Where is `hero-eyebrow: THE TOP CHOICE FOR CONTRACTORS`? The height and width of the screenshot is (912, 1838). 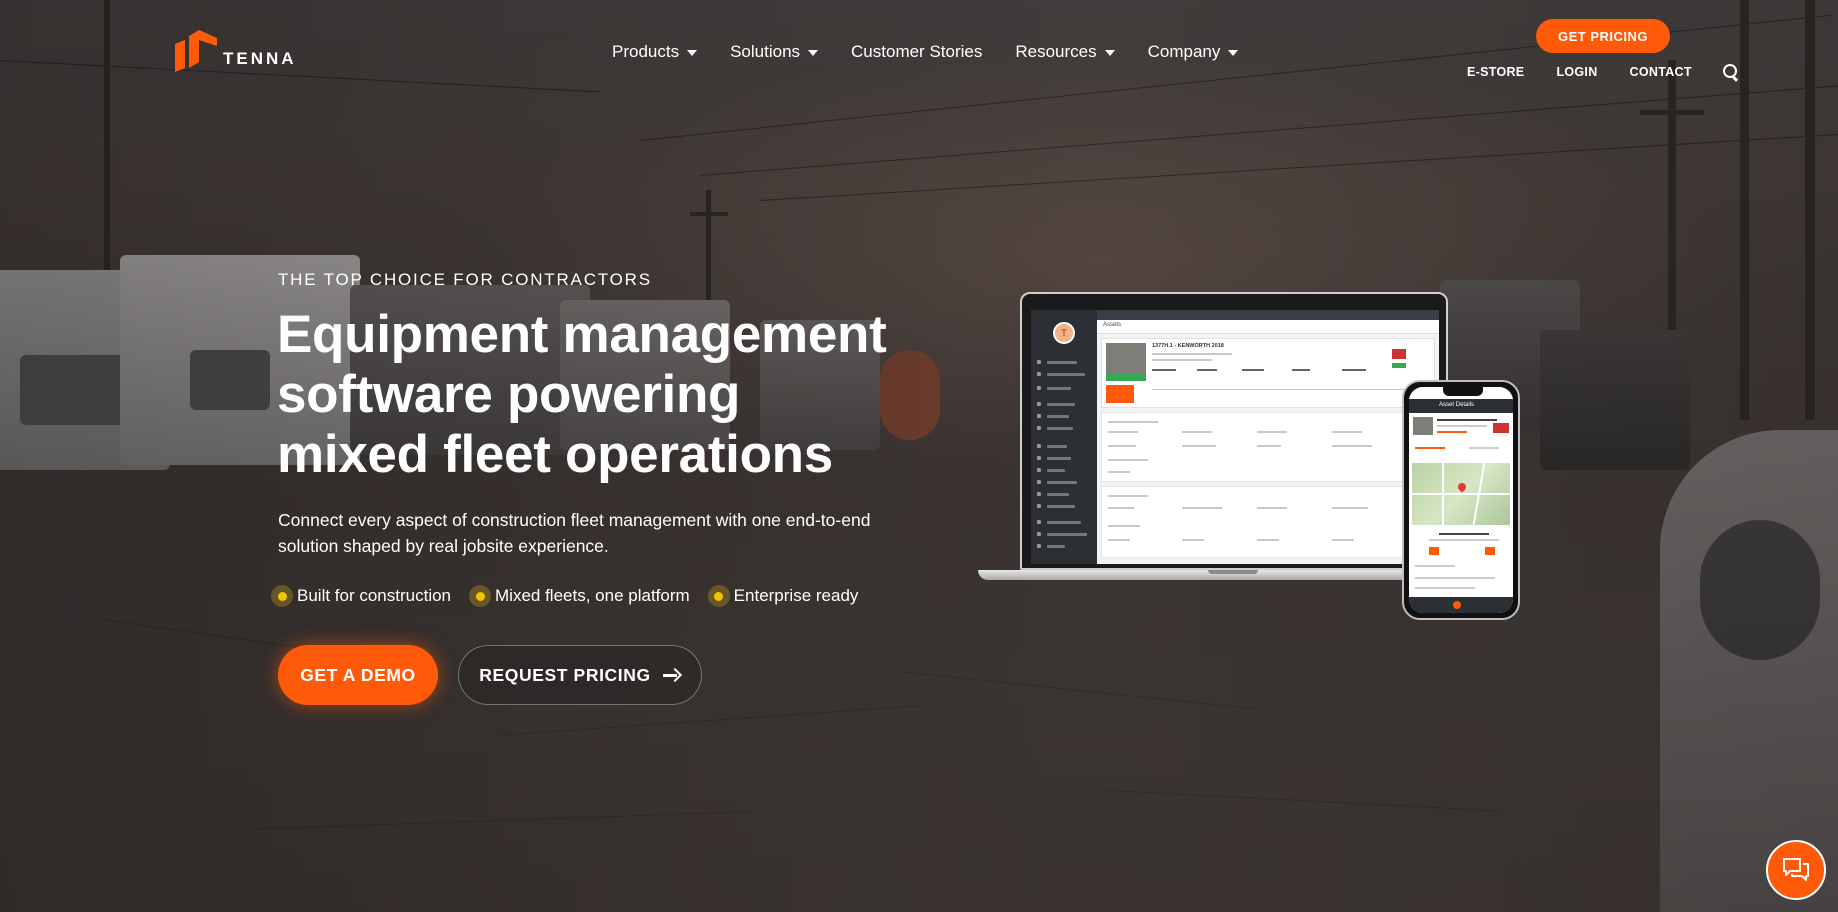 hero-eyebrow: THE TOP CHOICE FOR CONTRACTORS is located at coordinates (465, 279).